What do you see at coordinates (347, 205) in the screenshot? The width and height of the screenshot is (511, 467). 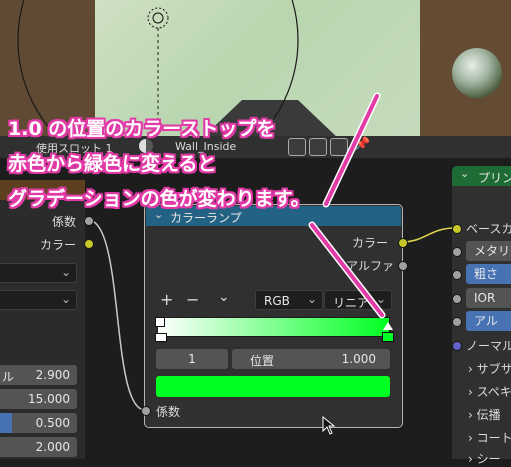 I see `annotation-arrow` at bounding box center [347, 205].